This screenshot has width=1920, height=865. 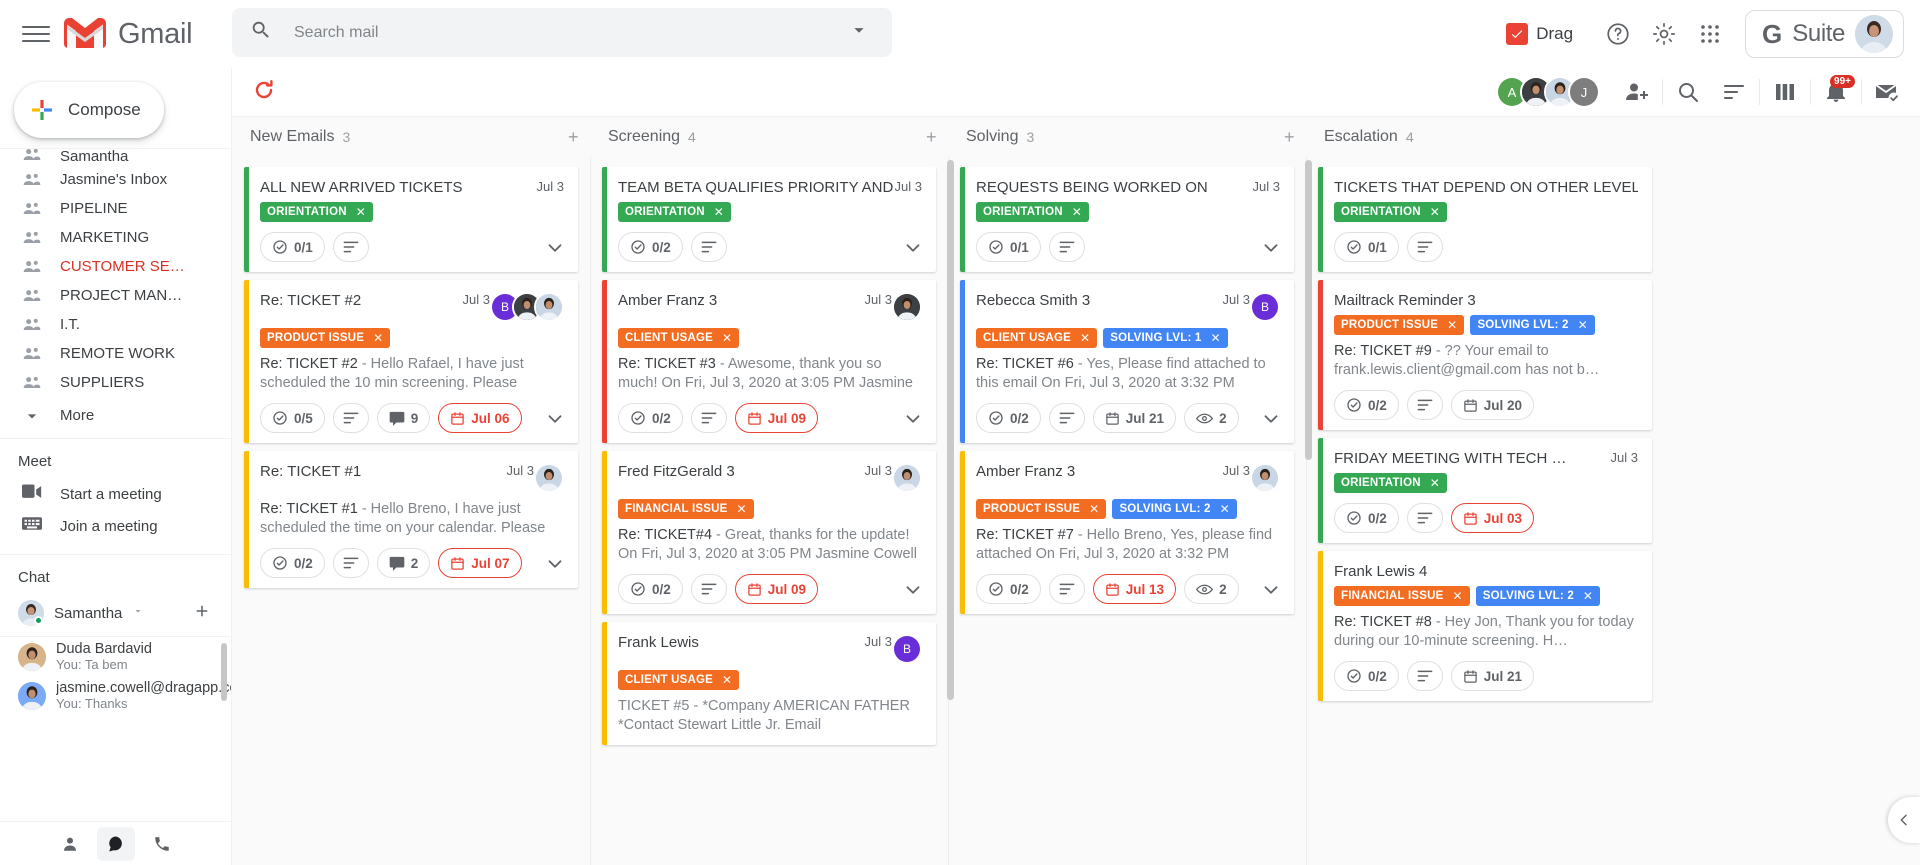 I want to click on sidebar-item-suppliers: SUPPLIERS, so click(x=115, y=382).